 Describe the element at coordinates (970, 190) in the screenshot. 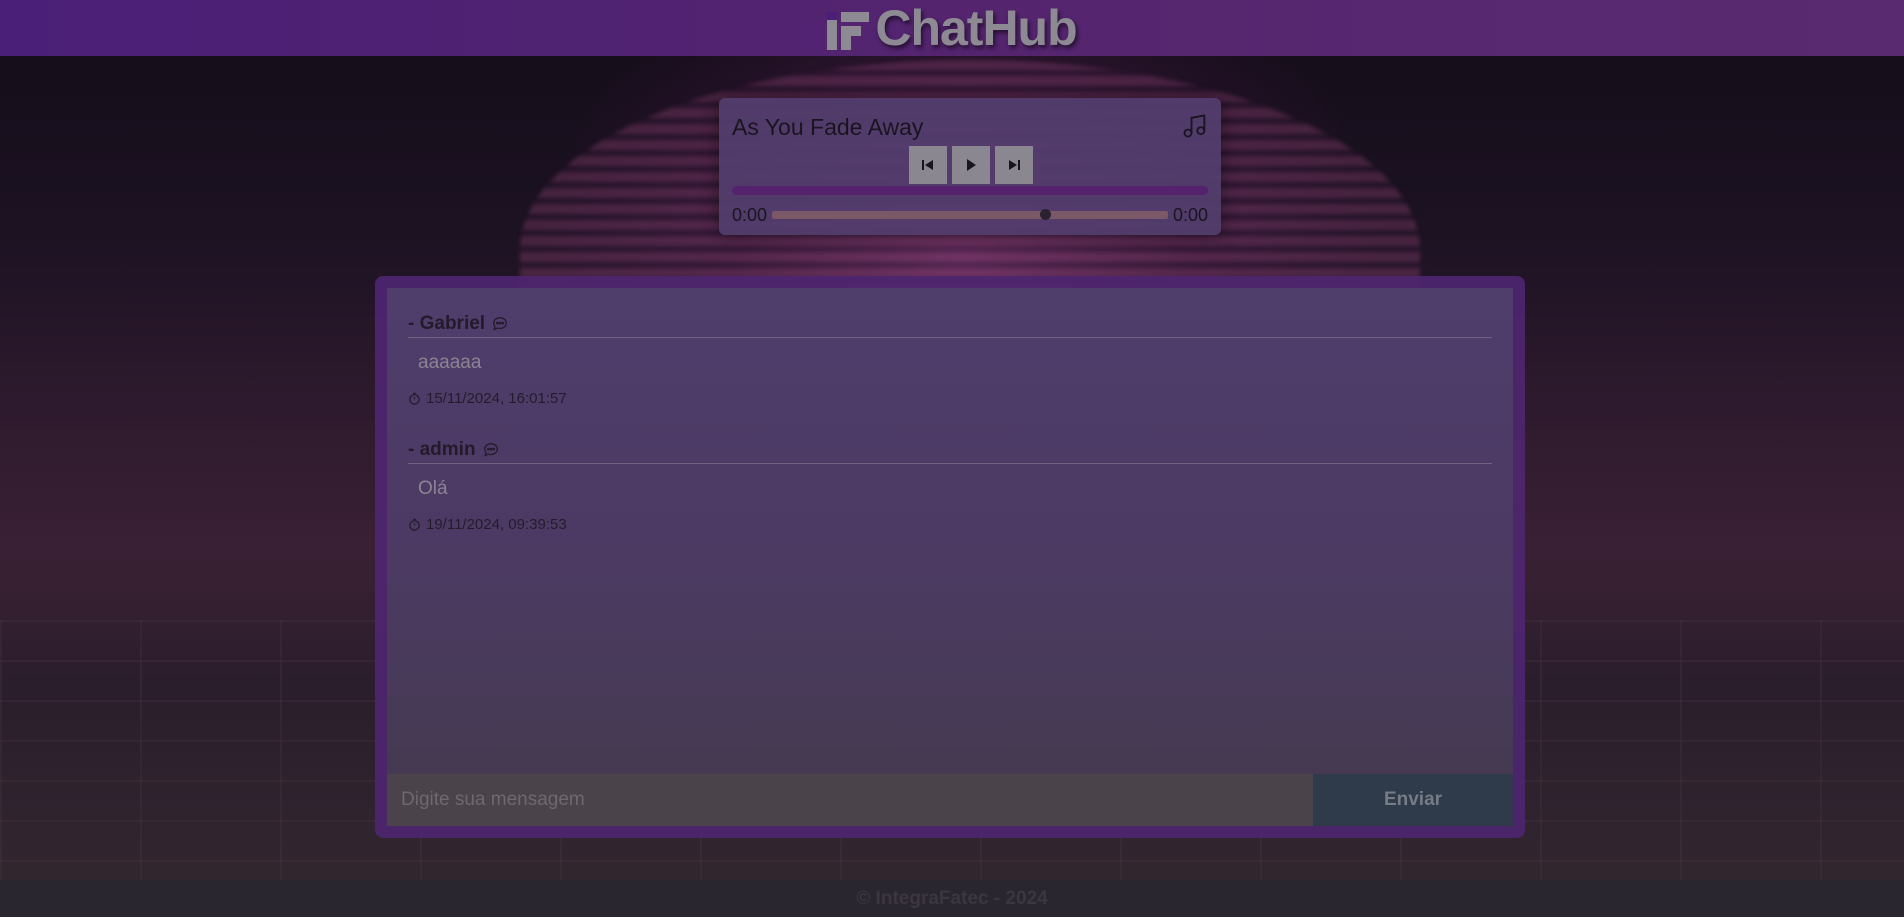

I see `playback-progress-bar` at that location.